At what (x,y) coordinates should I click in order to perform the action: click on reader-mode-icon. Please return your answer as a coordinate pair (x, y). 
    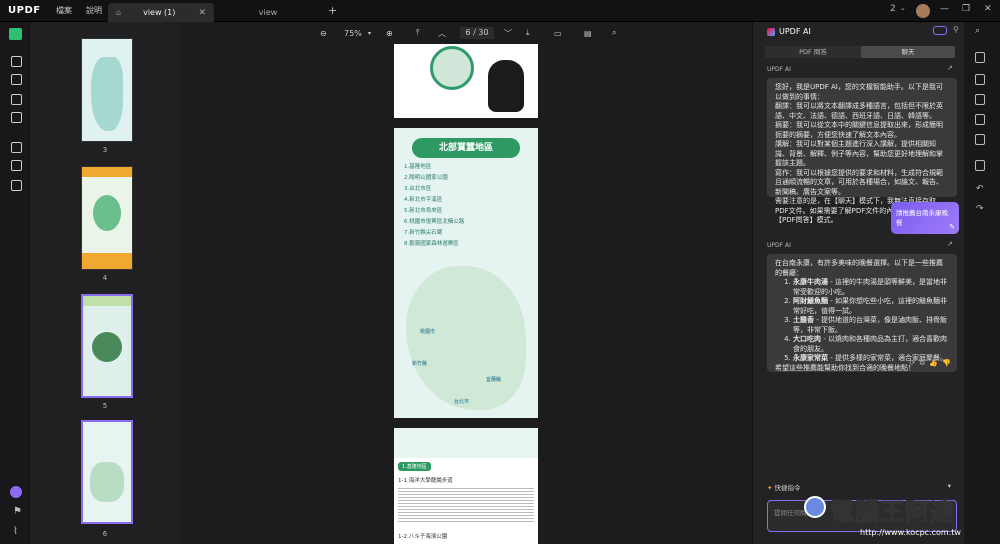
    Looking at the image, I should click on (15, 34).